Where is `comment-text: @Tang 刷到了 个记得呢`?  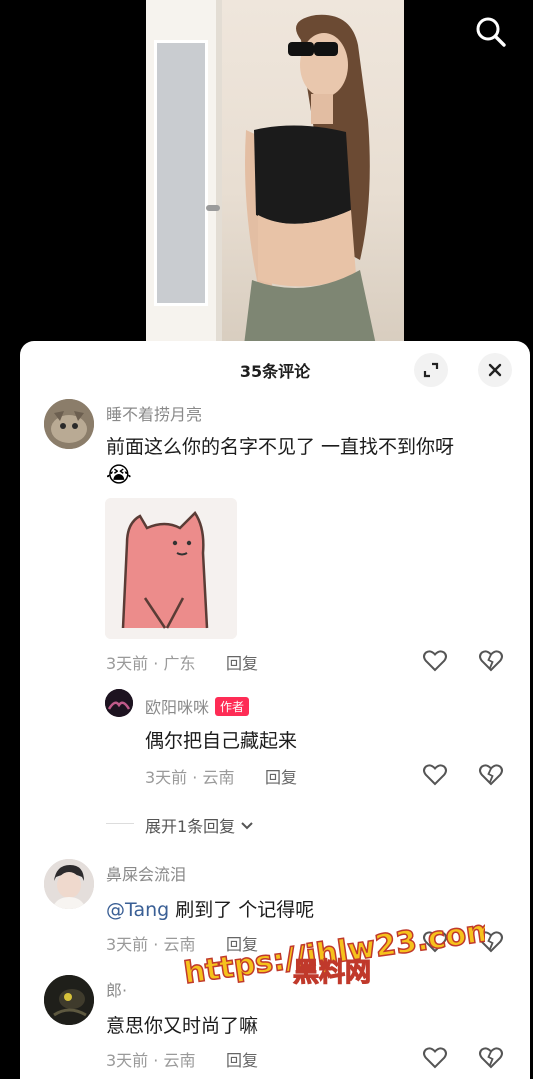
comment-text: @Tang 刷到了 个记得呢 is located at coordinates (210, 910).